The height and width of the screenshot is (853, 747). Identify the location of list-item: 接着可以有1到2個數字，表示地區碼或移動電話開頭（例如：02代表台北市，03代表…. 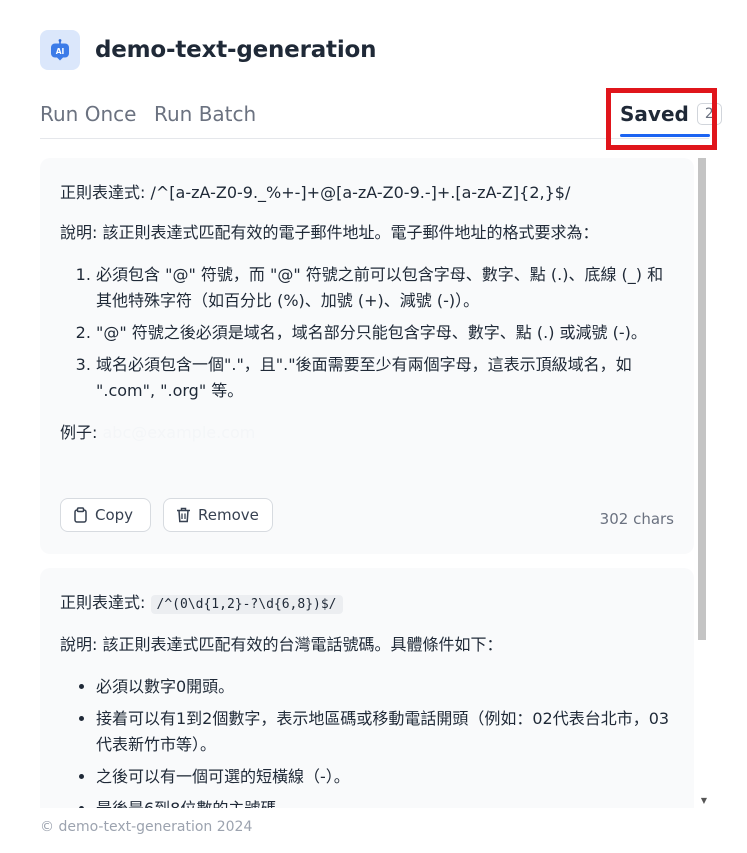
(385, 732).